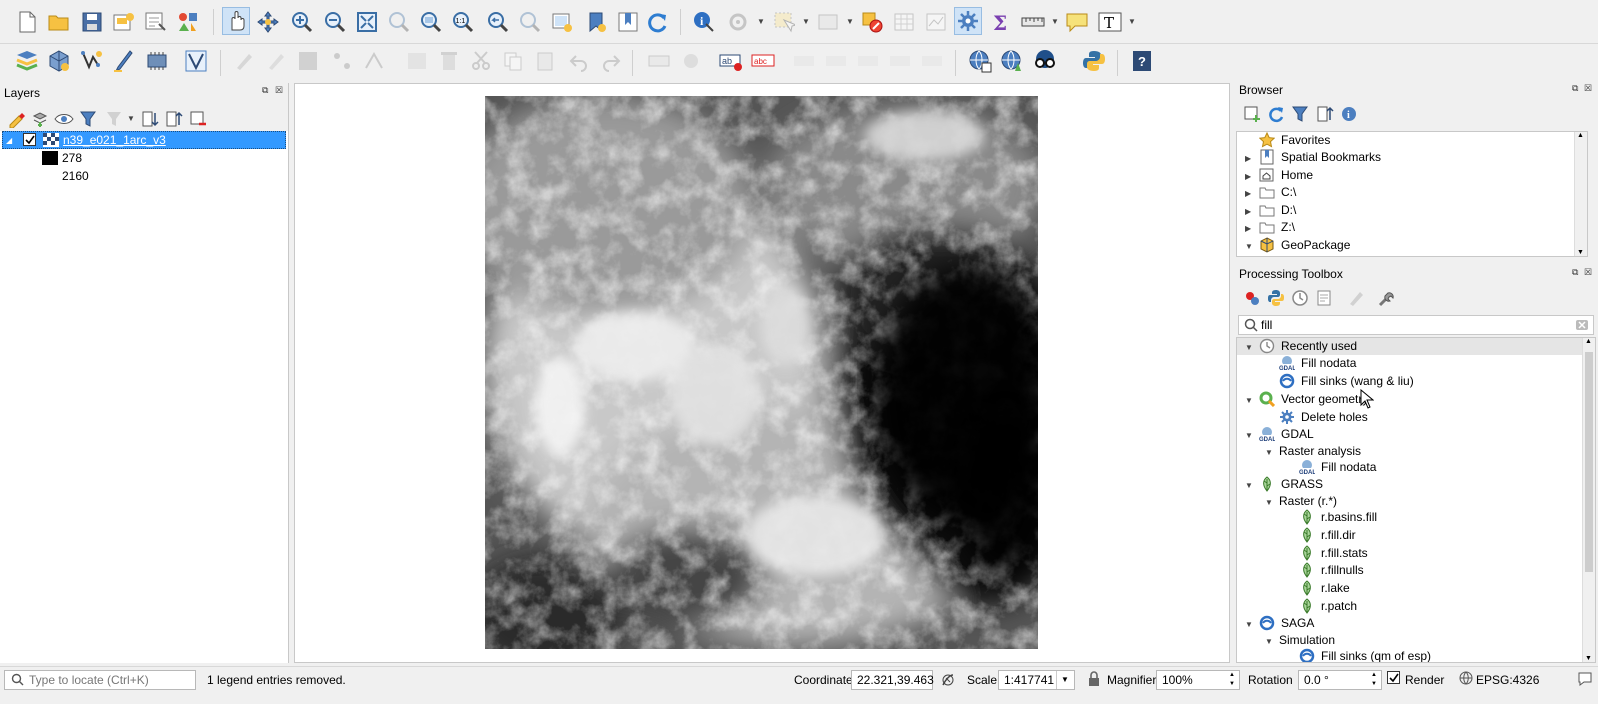 Image resolution: width=1598 pixels, height=704 pixels. What do you see at coordinates (1409, 553) in the screenshot?
I see `algorithm-item-r-fill-stats: r.fill.stats` at bounding box center [1409, 553].